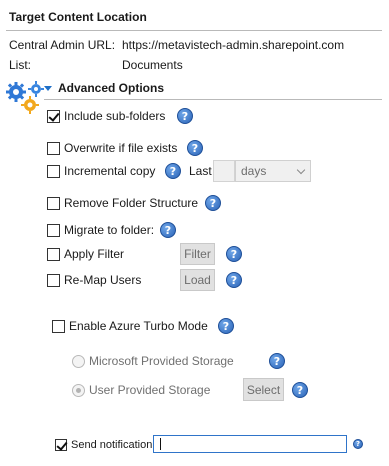  Describe the element at coordinates (78, 17) in the screenshot. I see `section-title: Target Content Location` at that location.